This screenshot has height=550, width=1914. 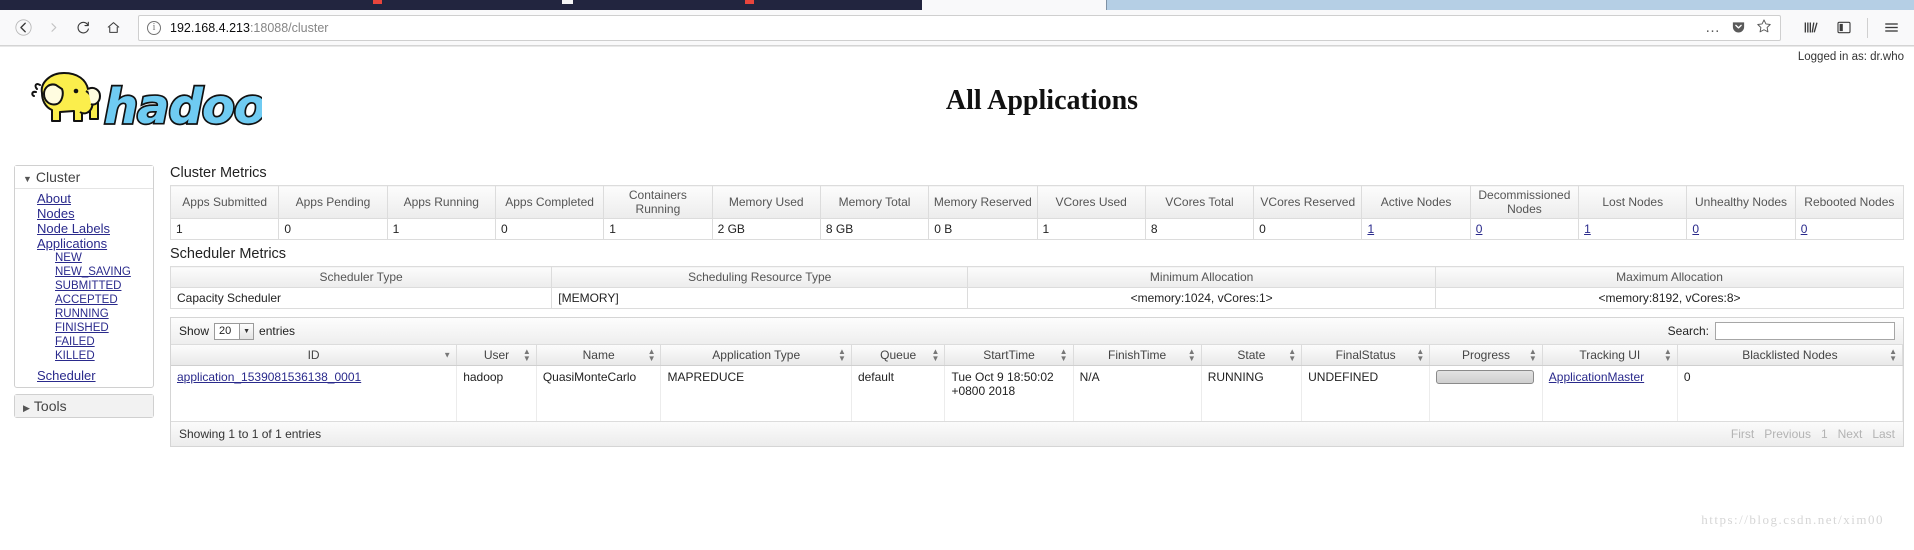 I want to click on val-lost-nodes: 1, so click(x=1587, y=229).